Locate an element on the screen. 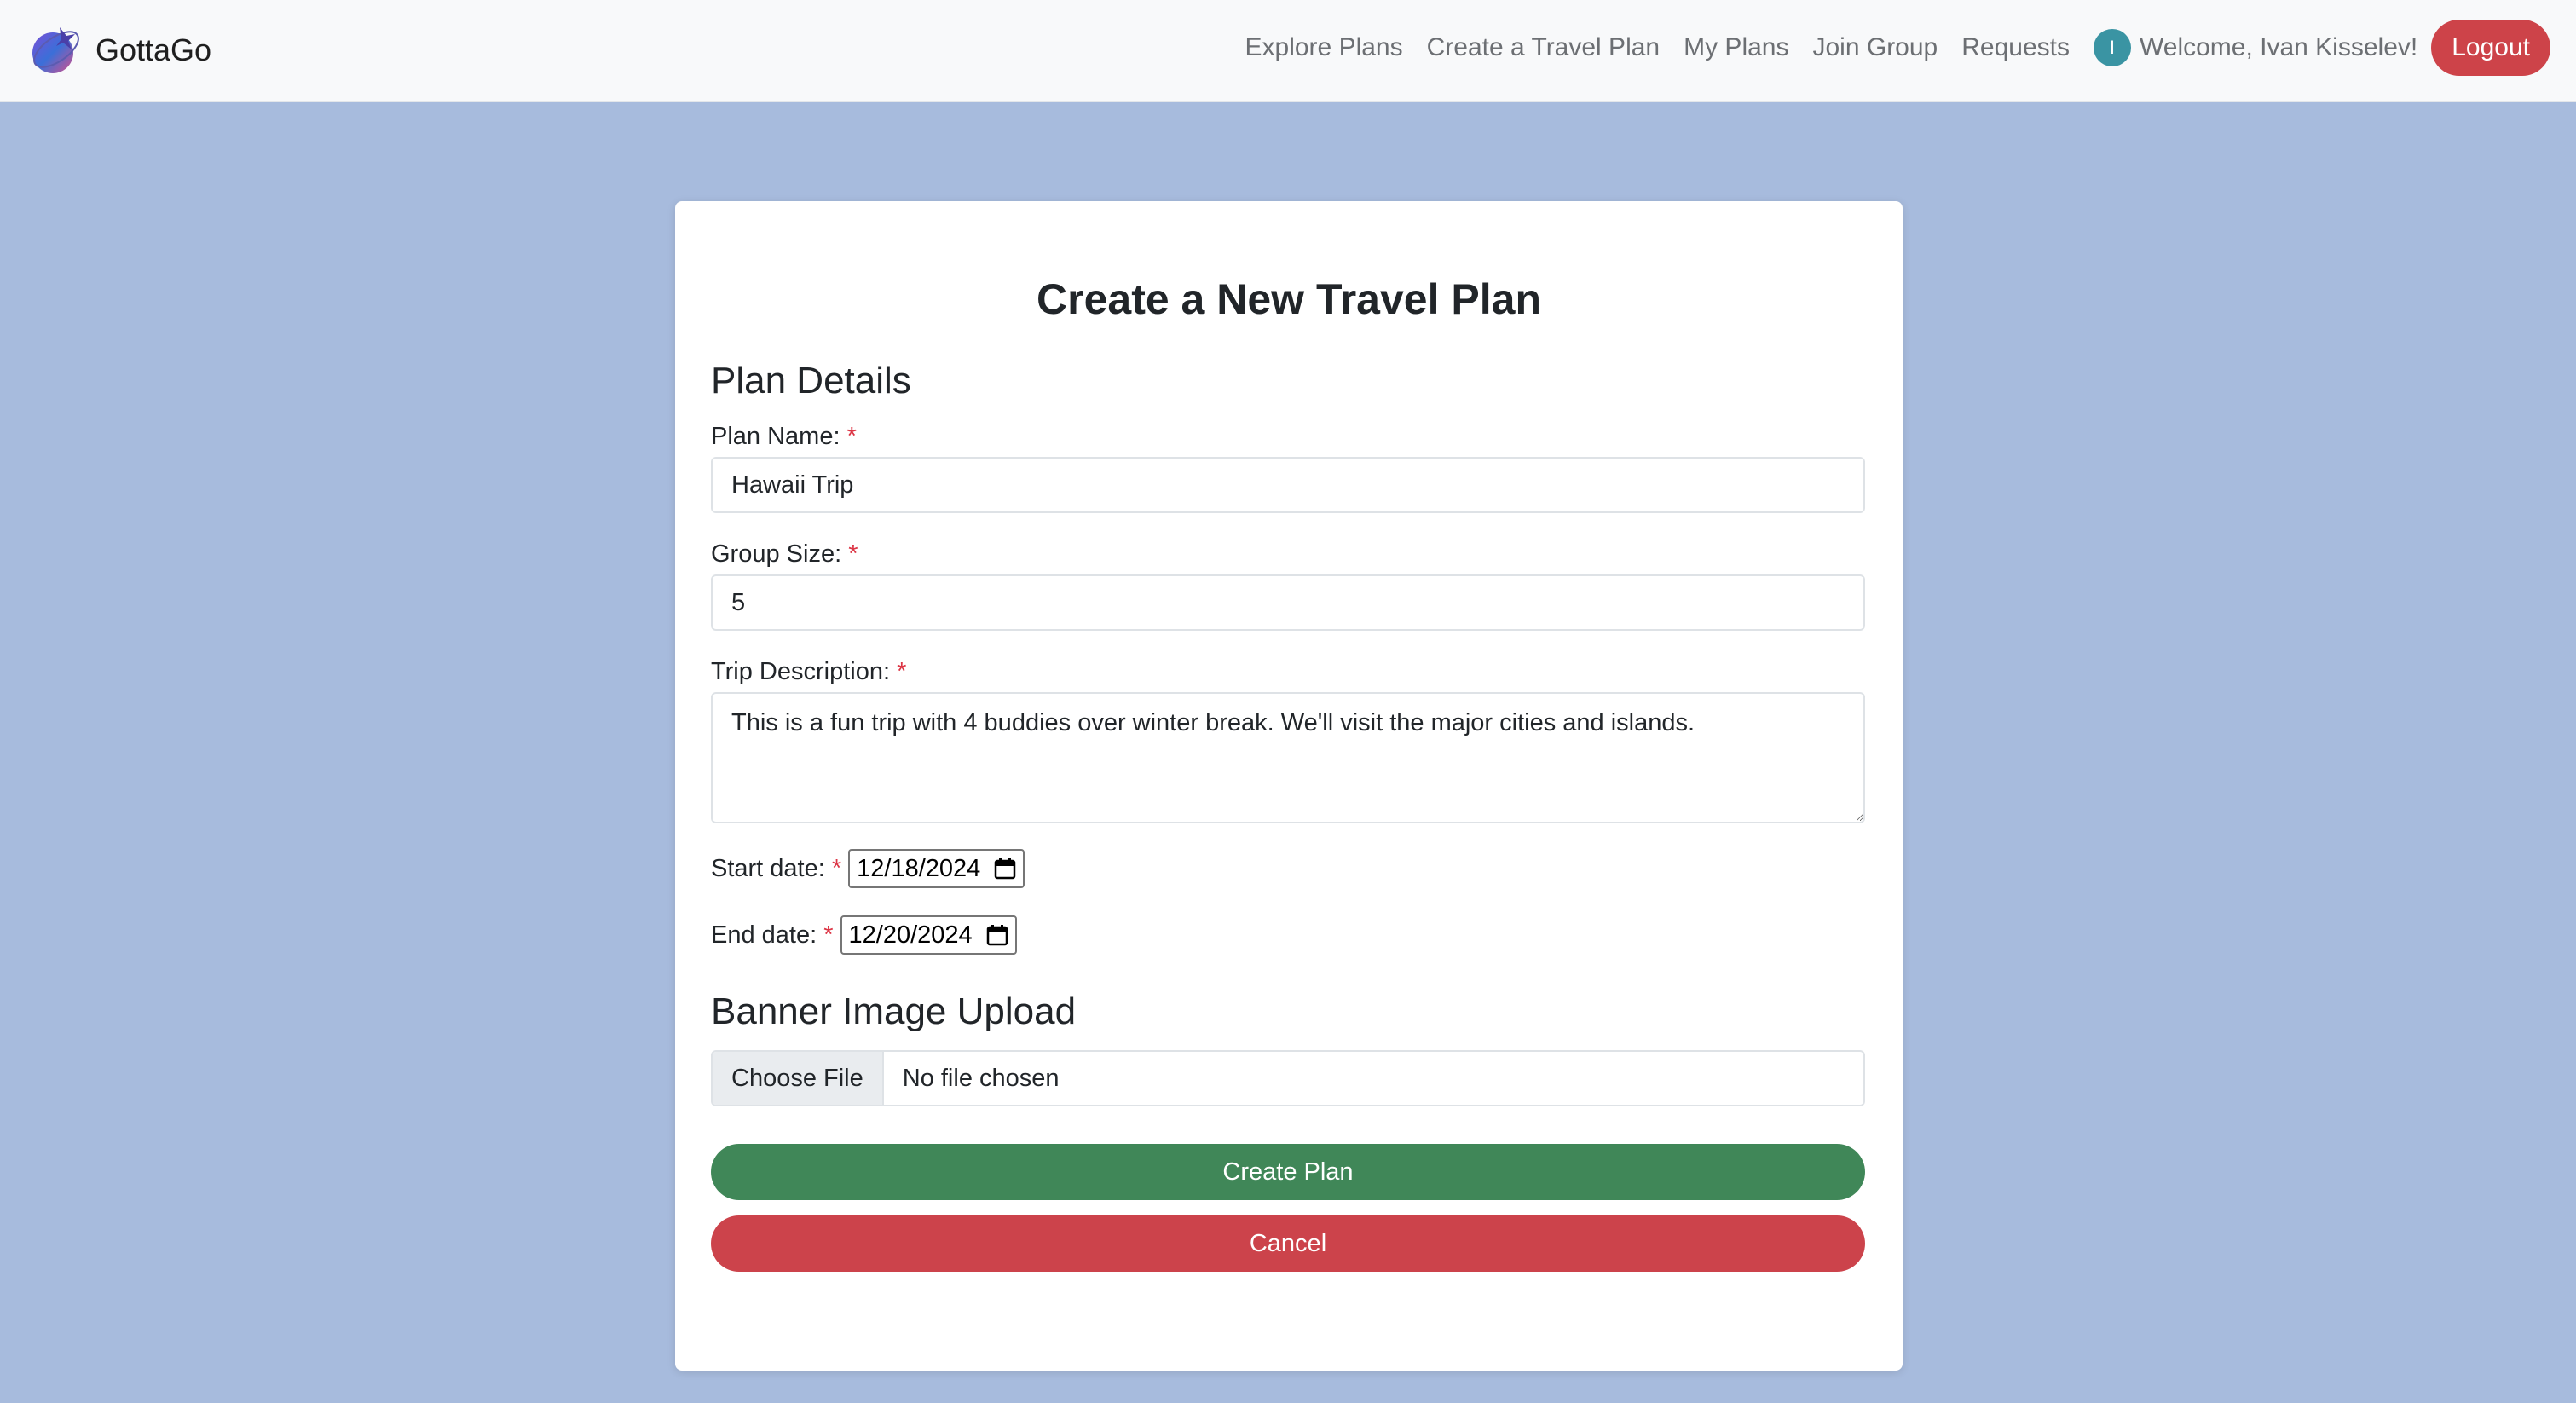 The width and height of the screenshot is (2576, 1403). file-status-text: No file chosen is located at coordinates (981, 1078).